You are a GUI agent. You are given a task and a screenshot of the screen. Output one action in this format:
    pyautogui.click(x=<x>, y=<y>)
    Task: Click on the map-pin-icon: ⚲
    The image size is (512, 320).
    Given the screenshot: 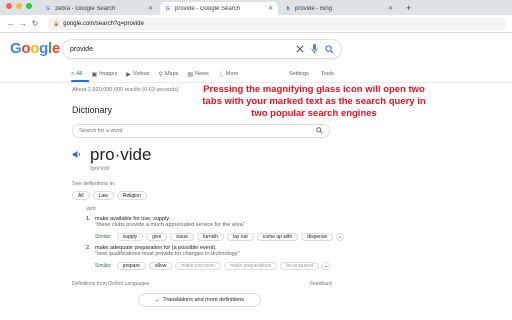 What is the action you would take?
    pyautogui.click(x=160, y=74)
    